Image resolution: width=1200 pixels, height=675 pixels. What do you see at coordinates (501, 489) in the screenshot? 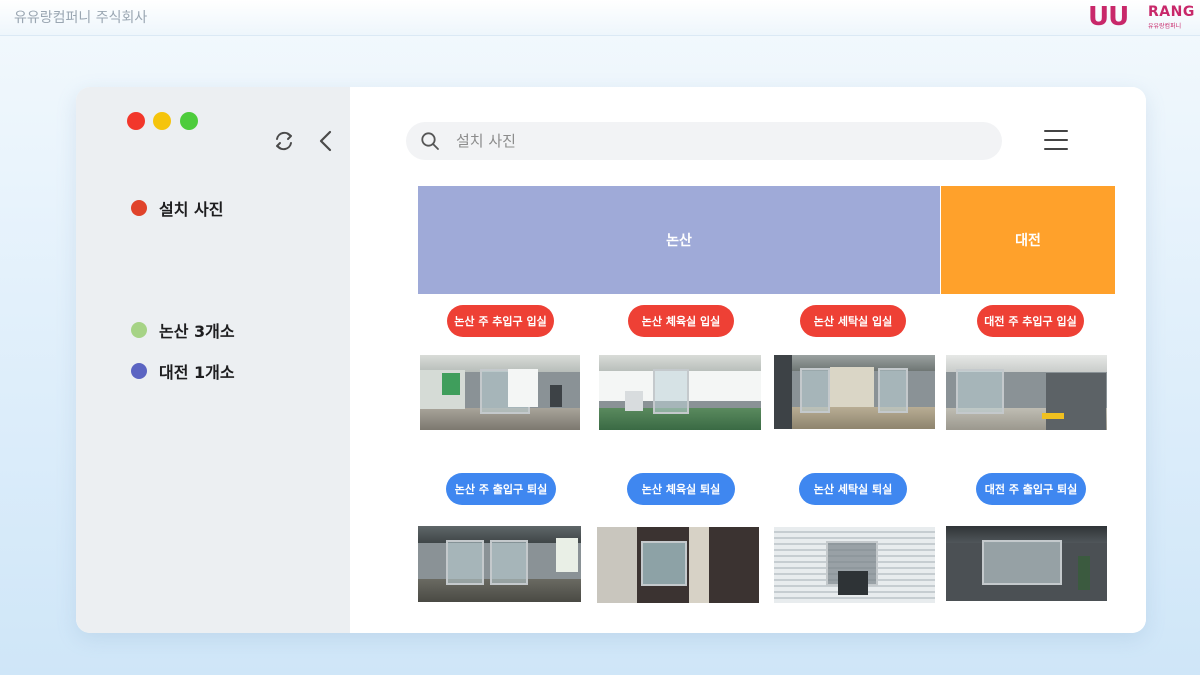
I see `exit-label-nonsan-main: 논산 주 출입구 퇴실` at bounding box center [501, 489].